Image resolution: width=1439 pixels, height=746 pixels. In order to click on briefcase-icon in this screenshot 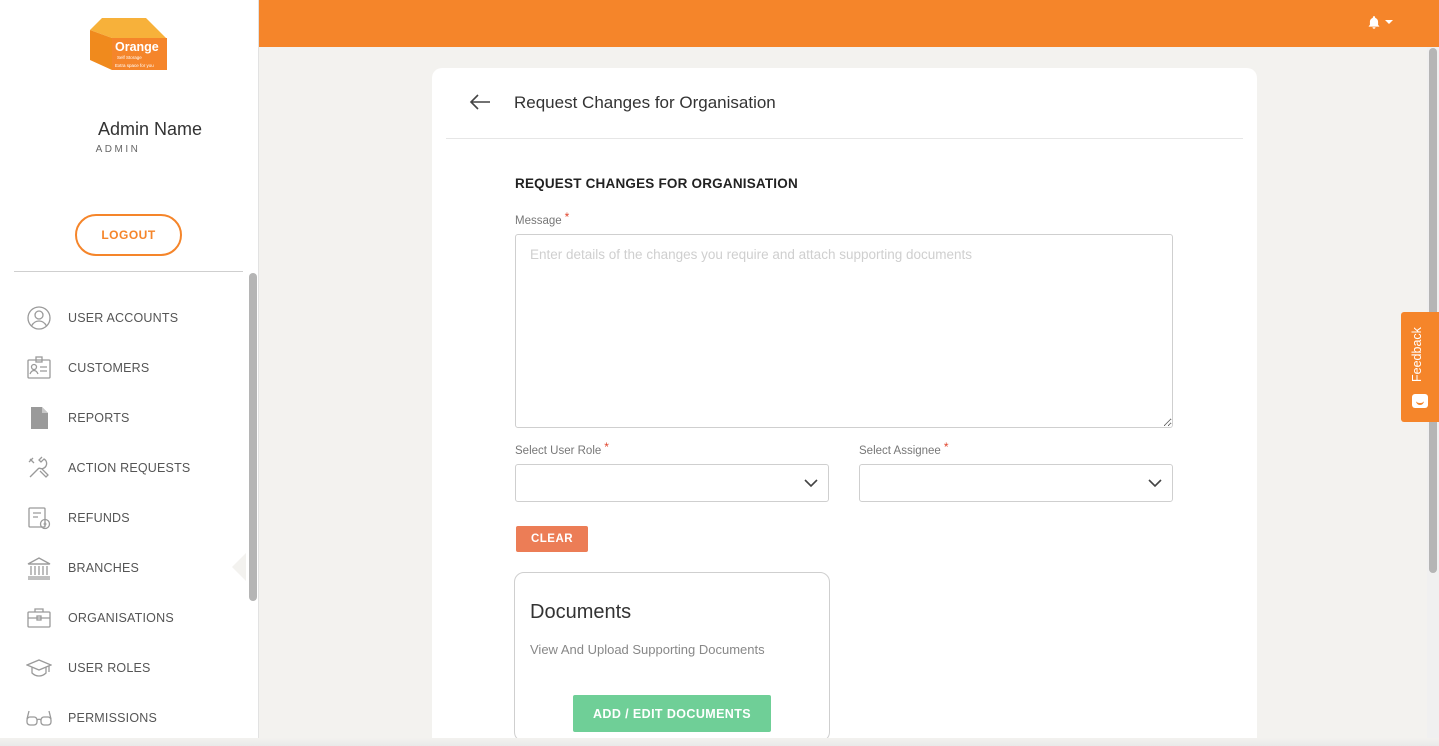, I will do `click(39, 618)`.